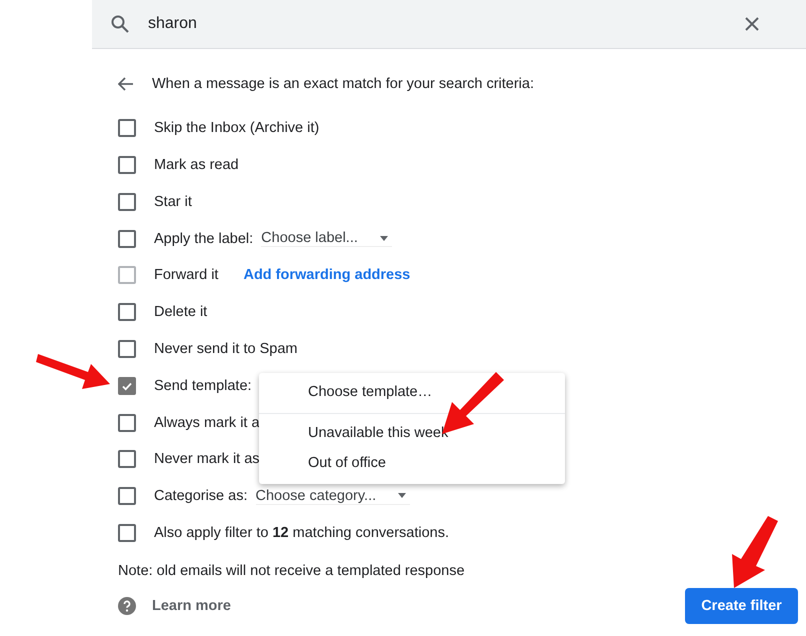 The image size is (806, 636). What do you see at coordinates (292, 572) in the screenshot?
I see `note-text: Note: old emails will not receive a templated response` at bounding box center [292, 572].